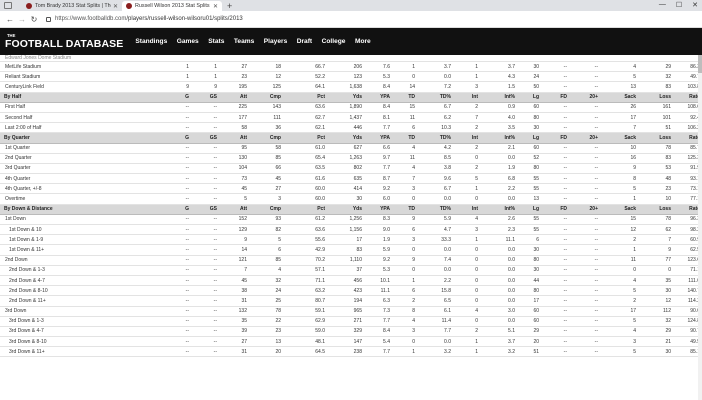 The height and width of the screenshot is (400, 702). I want to click on nav-draft: Draft, so click(304, 41).